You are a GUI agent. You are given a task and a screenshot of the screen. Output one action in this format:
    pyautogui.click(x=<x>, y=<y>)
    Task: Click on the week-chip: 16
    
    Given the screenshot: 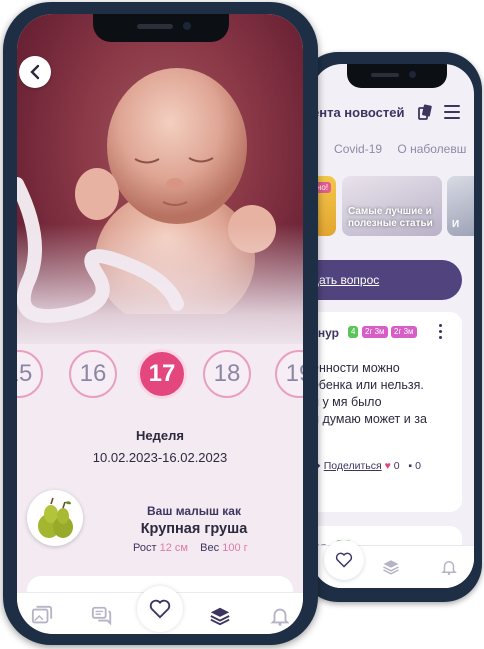 What is the action you would take?
    pyautogui.click(x=93, y=374)
    